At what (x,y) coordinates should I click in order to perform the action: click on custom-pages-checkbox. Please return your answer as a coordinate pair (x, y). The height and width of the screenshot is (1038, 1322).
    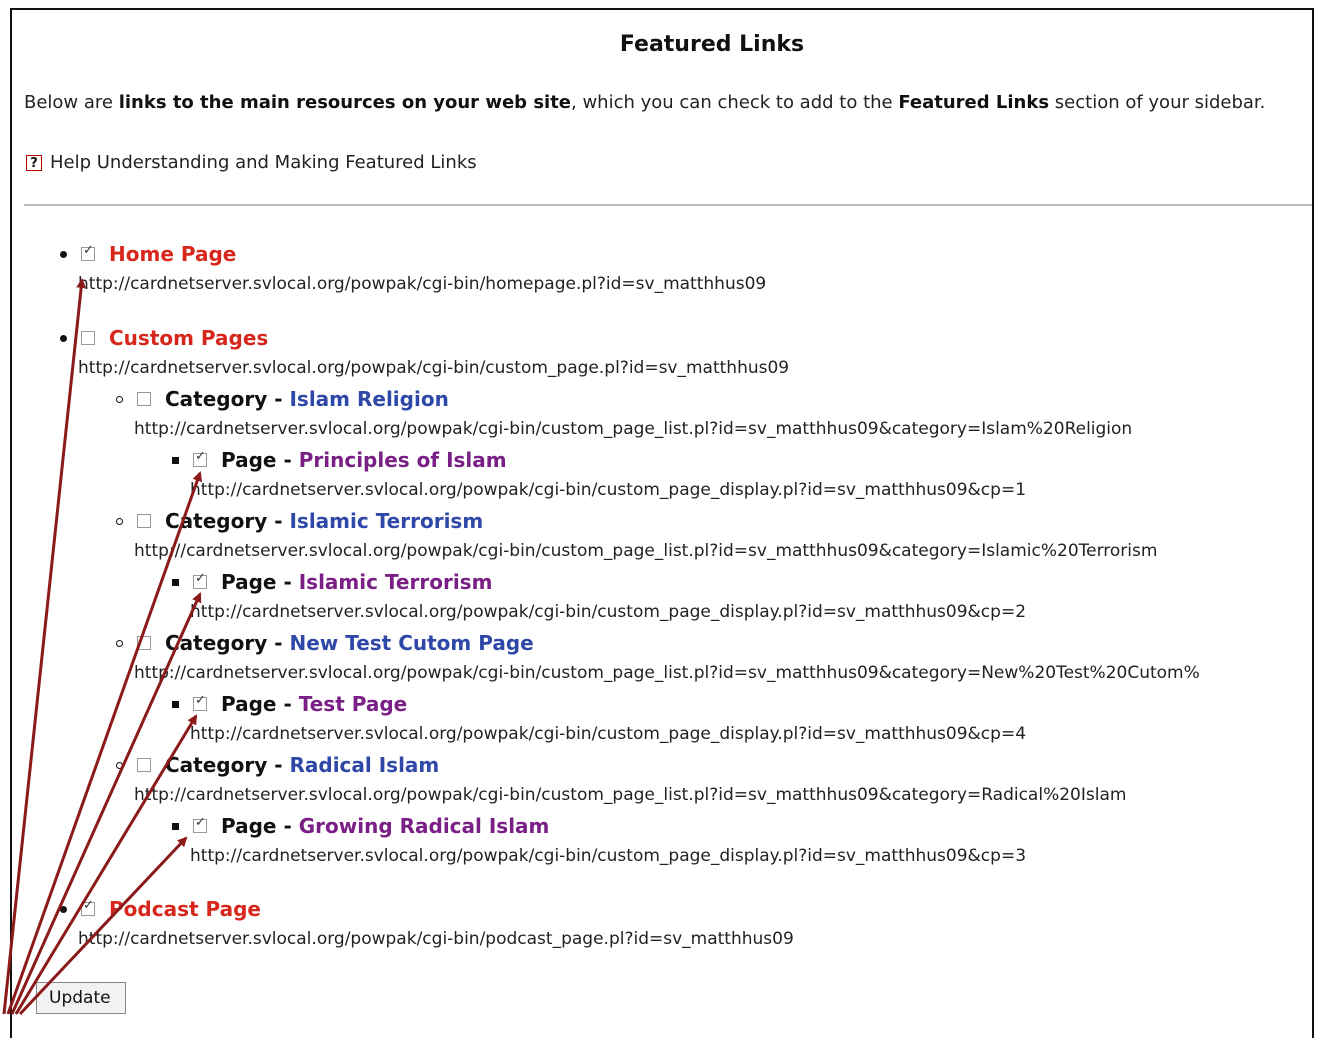
    Looking at the image, I should click on (88, 338).